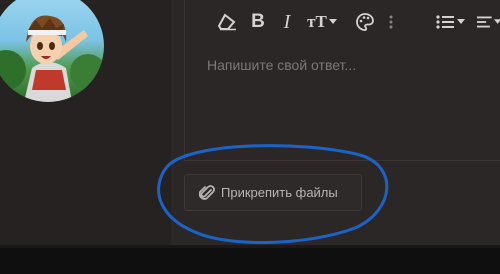 The width and height of the screenshot is (500, 274). I want to click on list-dropdown, so click(450, 22).